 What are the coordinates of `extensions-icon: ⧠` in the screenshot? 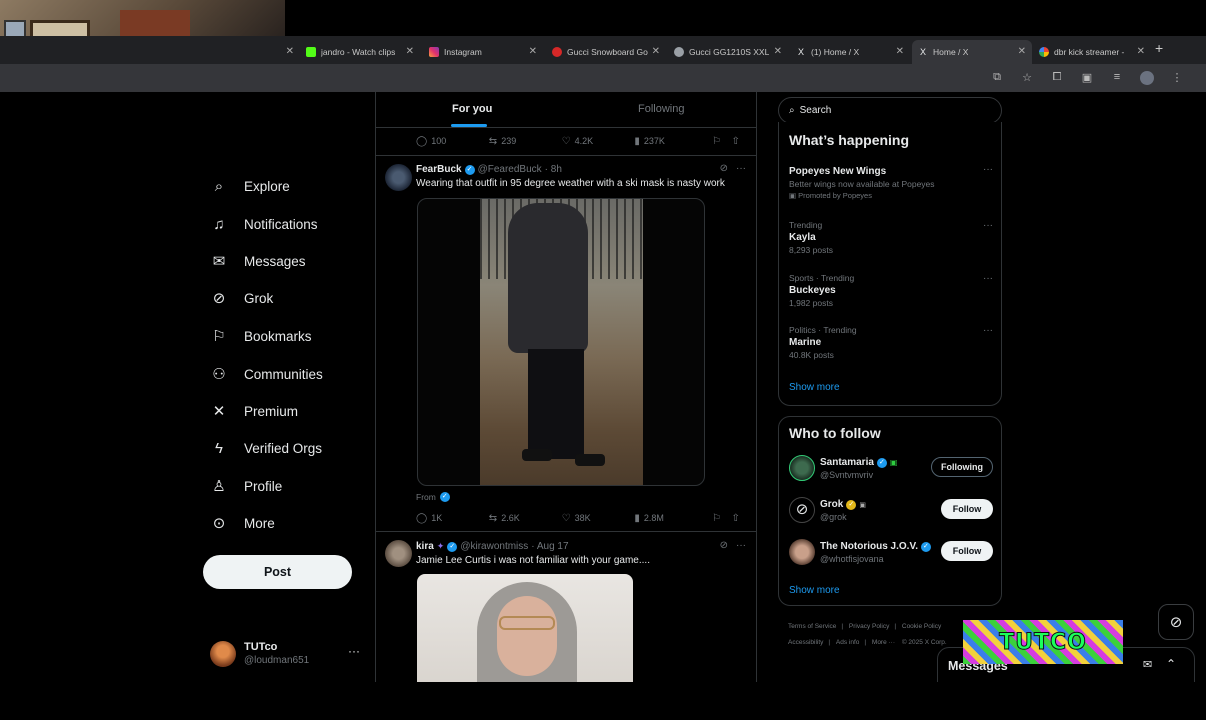 It's located at (1057, 79).